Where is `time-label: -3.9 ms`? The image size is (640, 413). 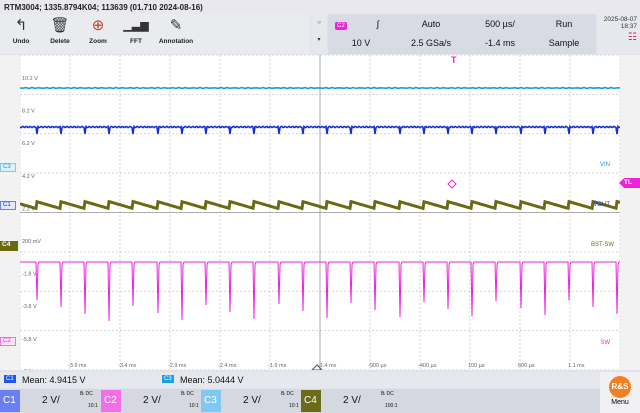
time-label: -3.9 ms is located at coordinates (77, 366).